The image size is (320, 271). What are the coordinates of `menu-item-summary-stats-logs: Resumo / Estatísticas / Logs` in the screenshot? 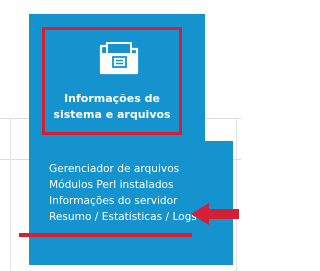 It's located at (123, 217).